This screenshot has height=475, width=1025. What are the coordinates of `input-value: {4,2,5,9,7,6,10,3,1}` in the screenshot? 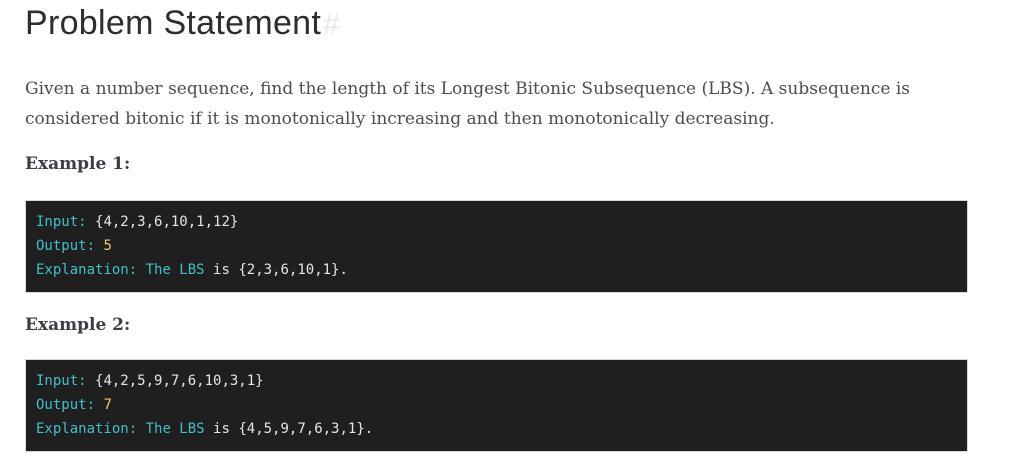 It's located at (179, 381).